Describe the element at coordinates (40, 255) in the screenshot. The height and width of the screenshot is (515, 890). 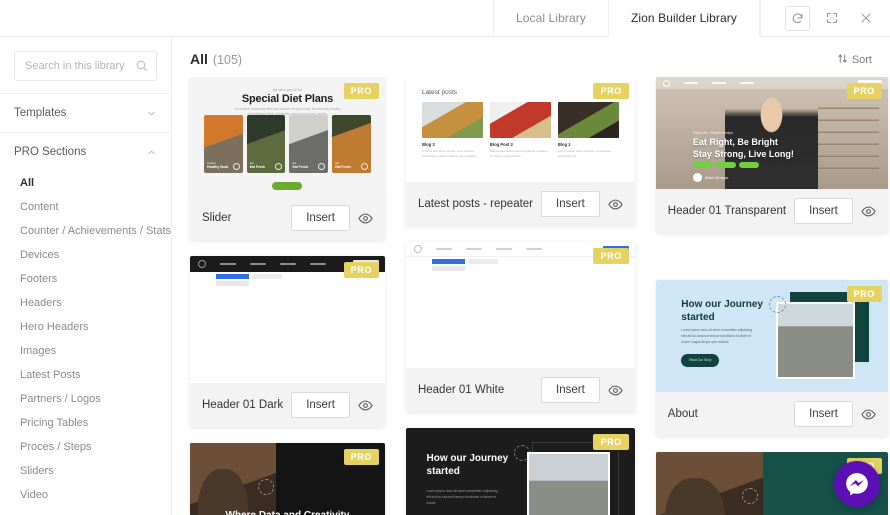
I see `sidebar-item-devices-label: Devices` at that location.